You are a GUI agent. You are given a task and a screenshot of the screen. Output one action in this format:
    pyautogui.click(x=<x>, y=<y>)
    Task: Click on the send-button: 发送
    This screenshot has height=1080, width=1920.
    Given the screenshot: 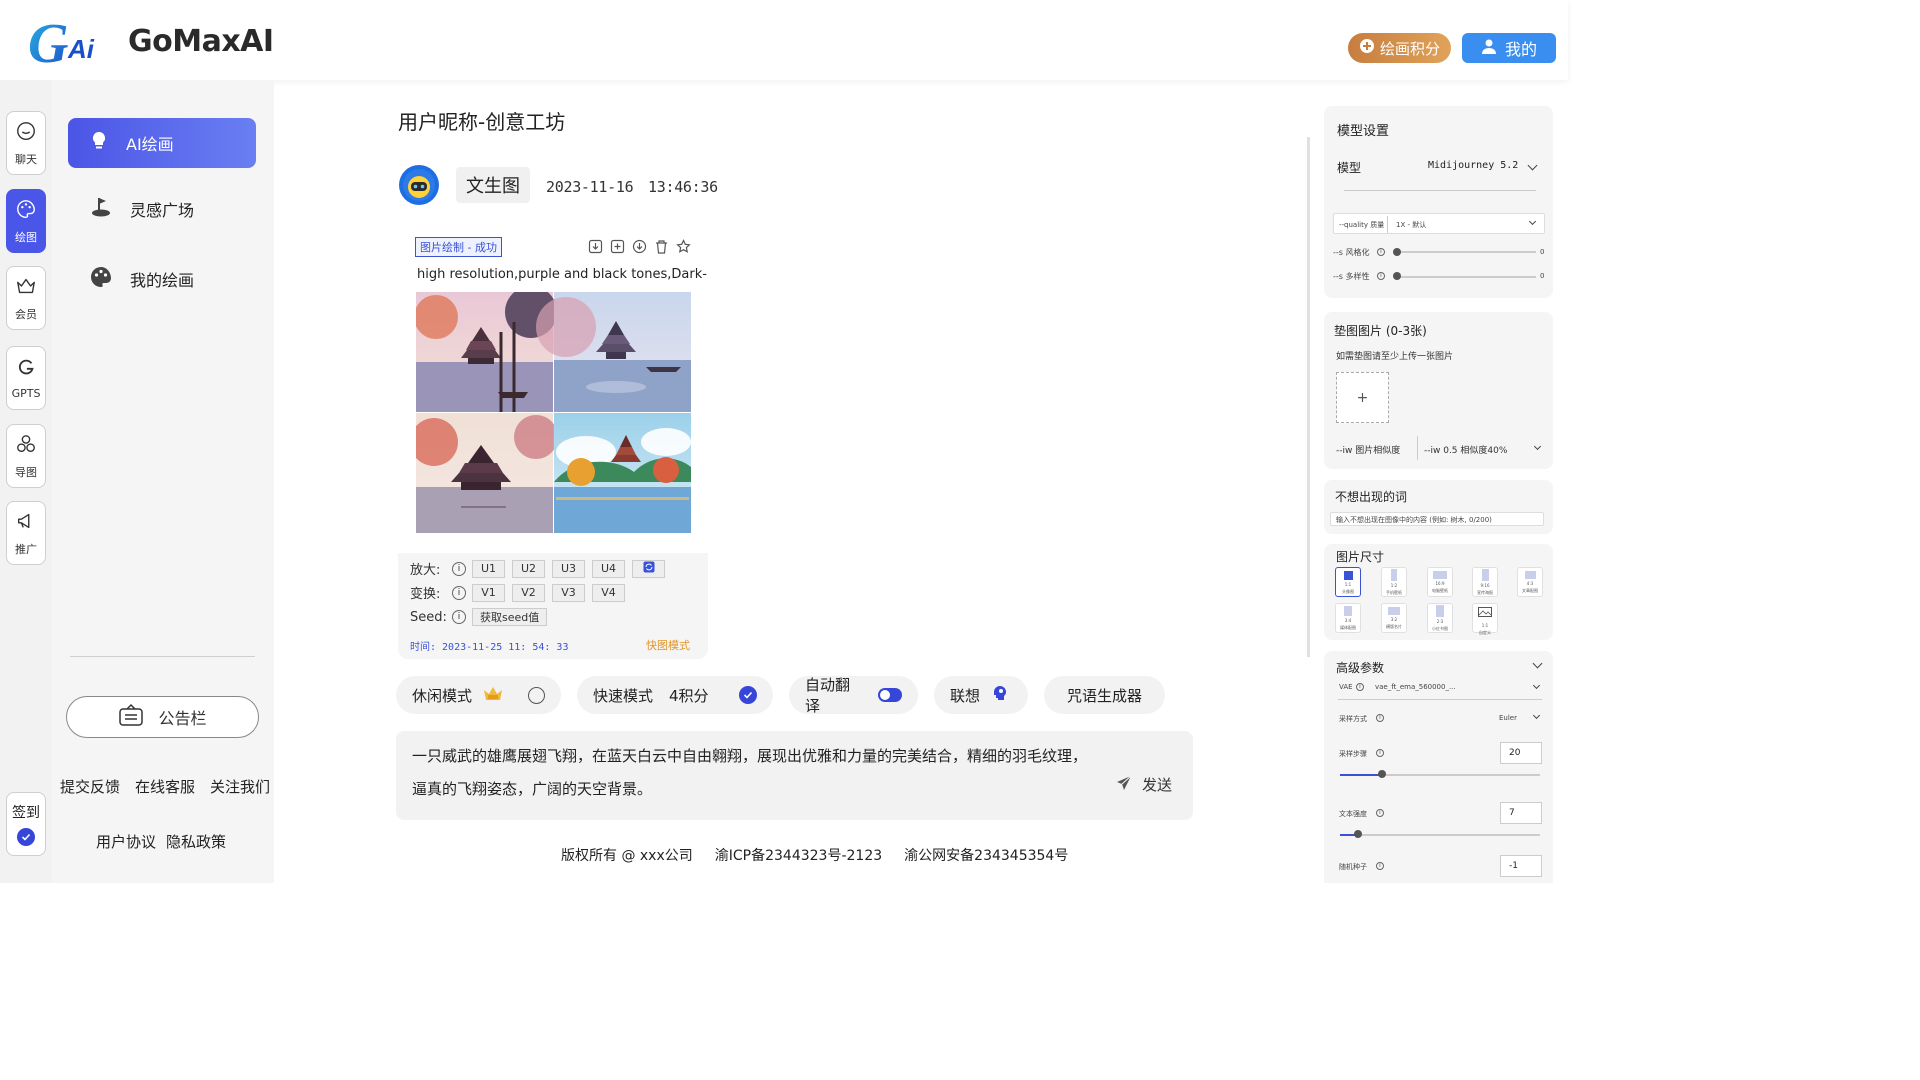 What is the action you would take?
    pyautogui.click(x=1144, y=784)
    